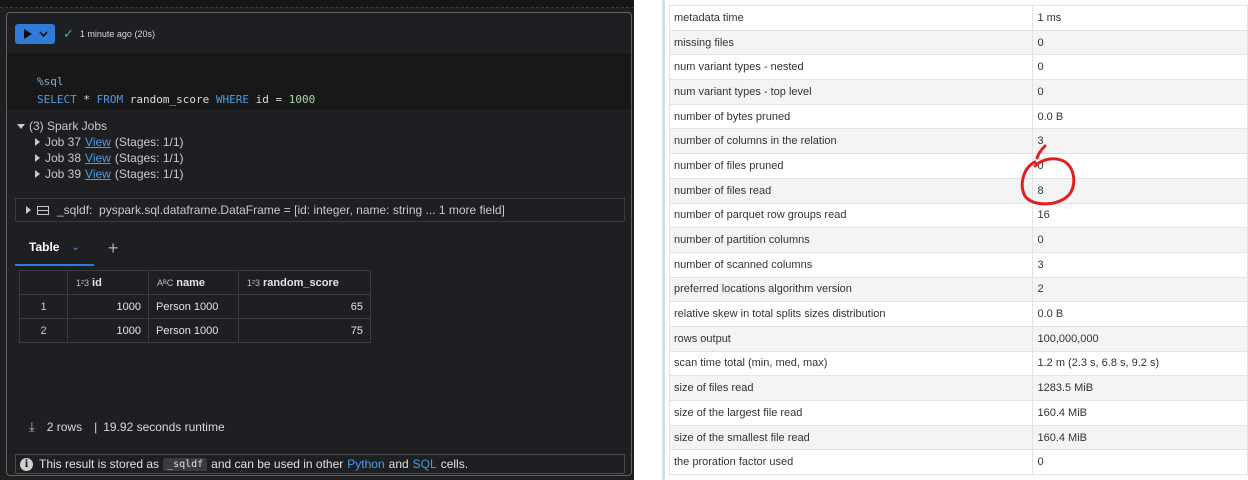 The height and width of the screenshot is (480, 1248). I want to click on table-row: number of parquet row groups read 16, so click(958, 215).